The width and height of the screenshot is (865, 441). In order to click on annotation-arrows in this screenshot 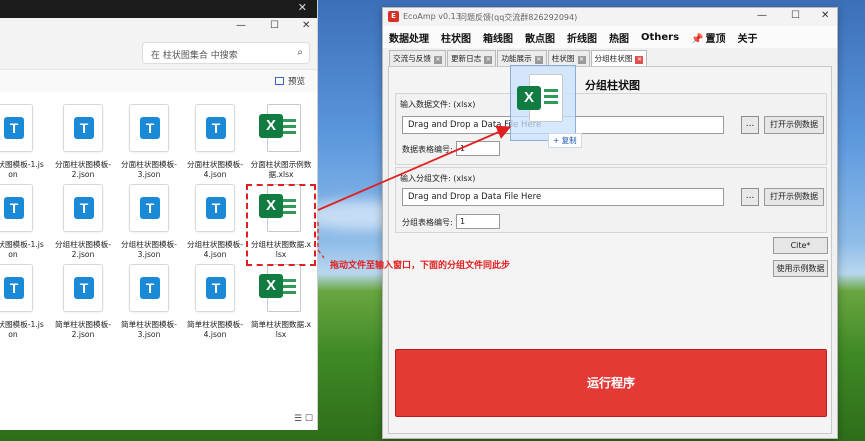, I will do `click(414, 192)`.